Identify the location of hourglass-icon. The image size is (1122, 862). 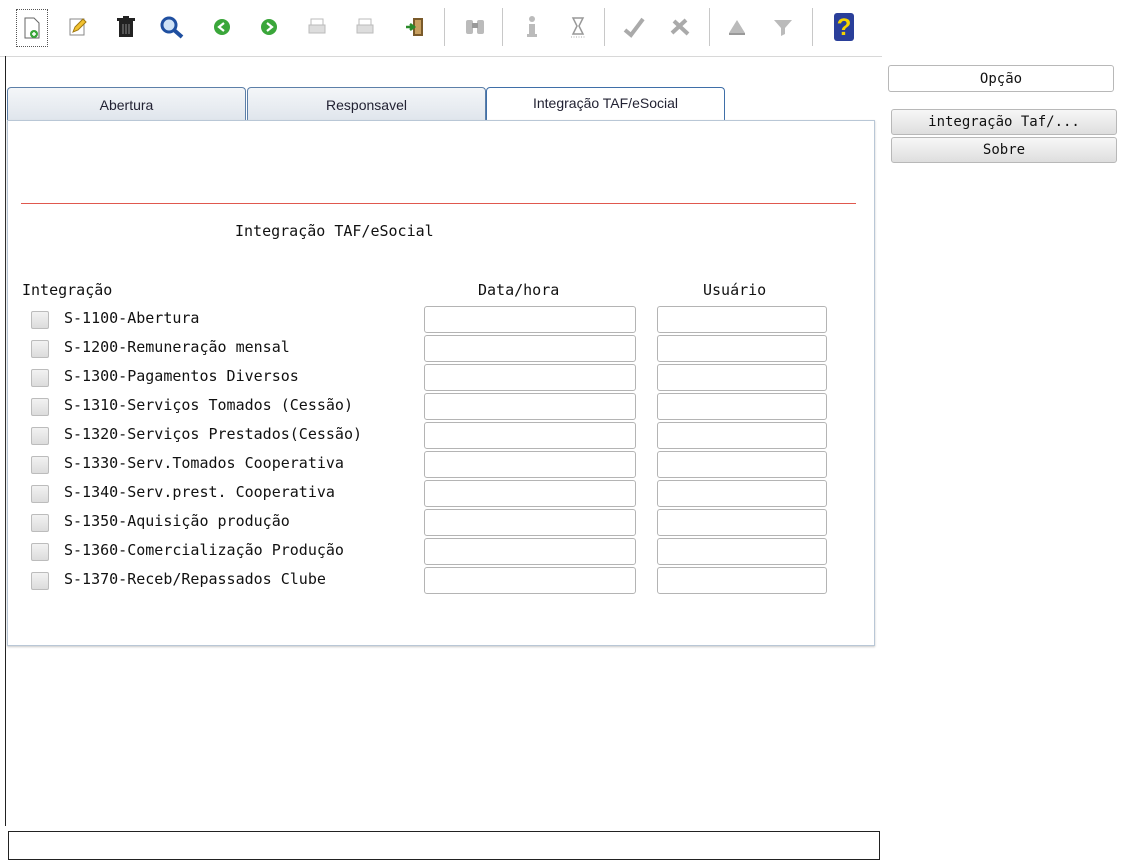
(578, 27).